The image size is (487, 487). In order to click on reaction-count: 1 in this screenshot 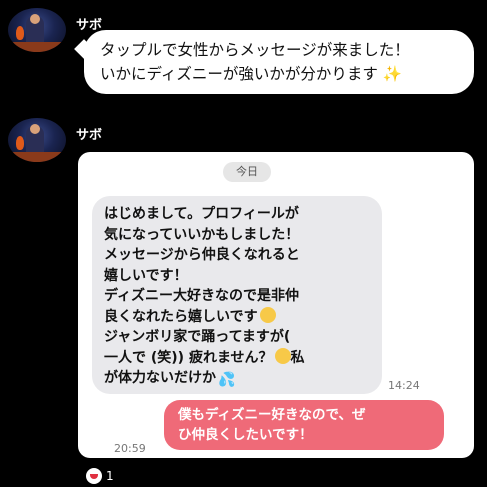, I will do `click(110, 476)`.